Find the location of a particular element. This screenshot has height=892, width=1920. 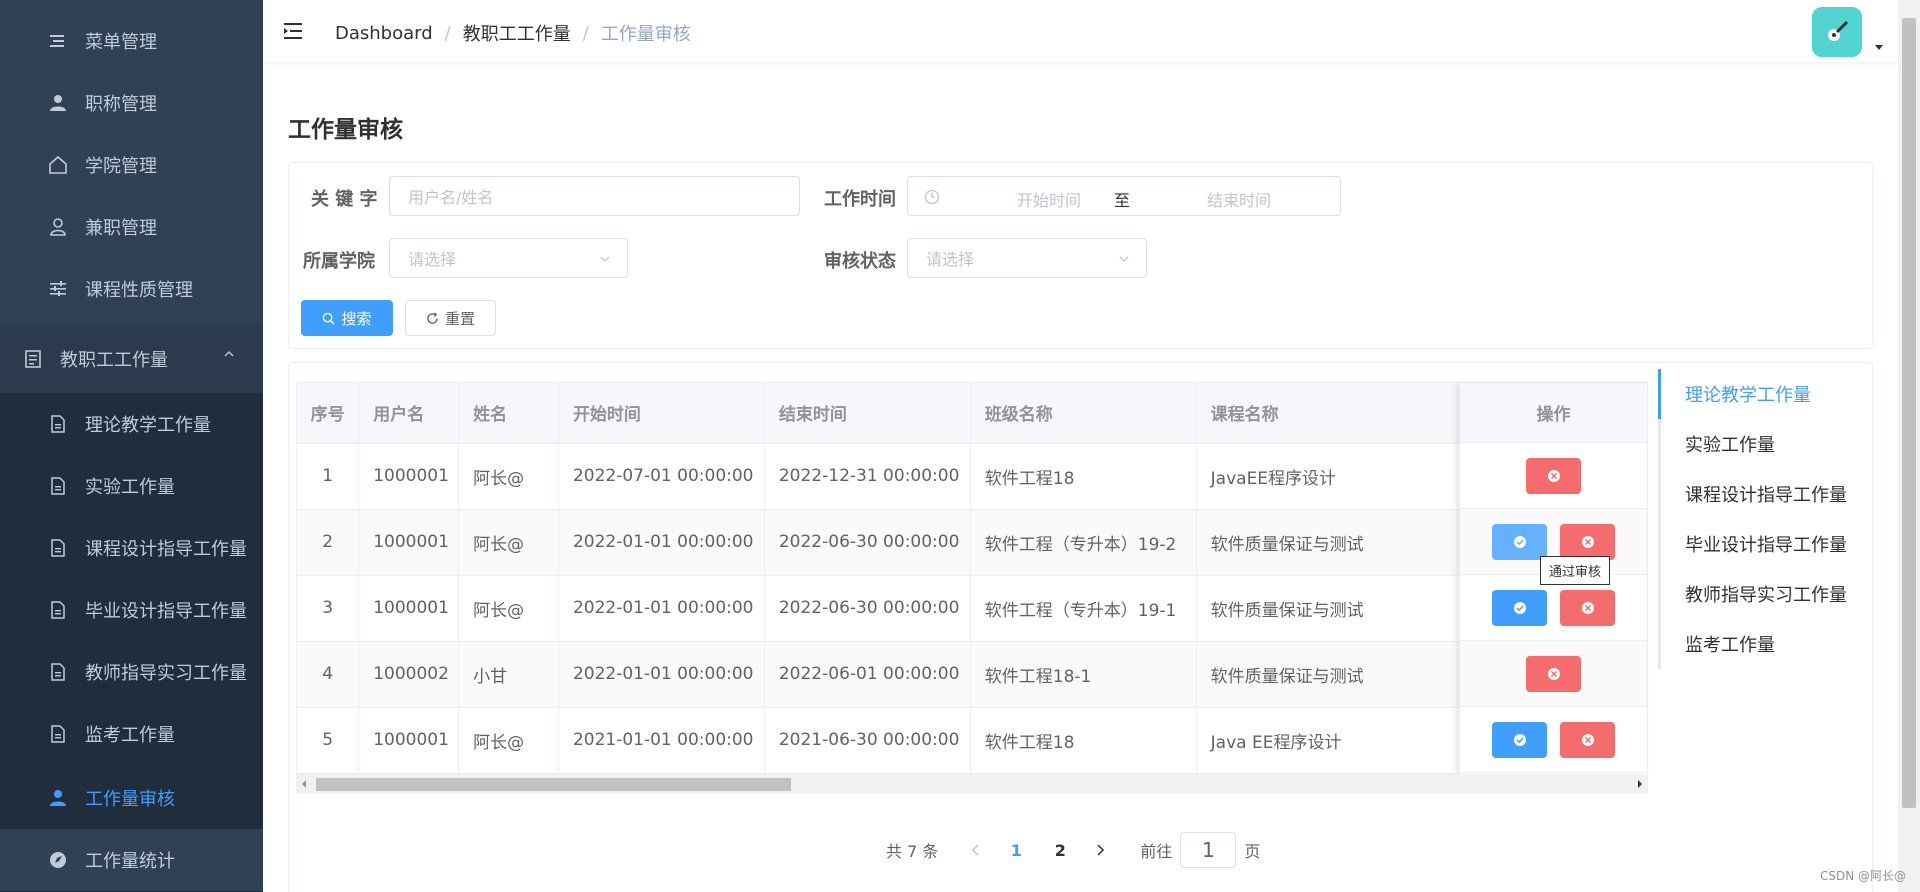

page-number: 1 is located at coordinates (1016, 850).